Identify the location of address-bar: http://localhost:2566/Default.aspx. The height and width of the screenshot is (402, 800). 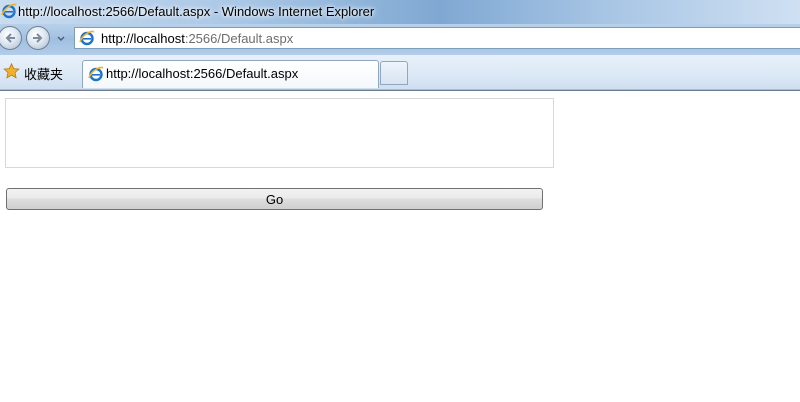
(437, 38).